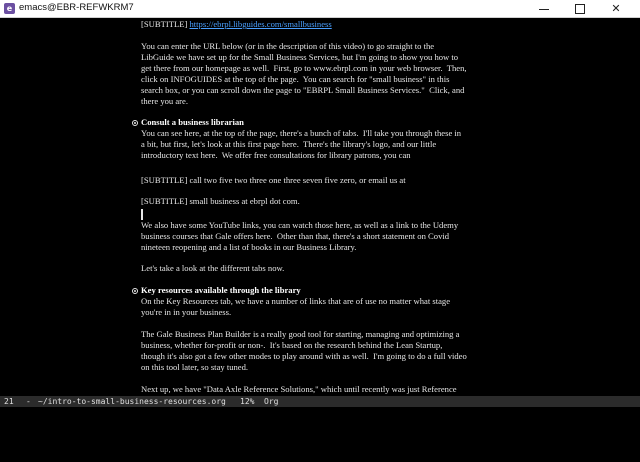 The width and height of the screenshot is (640, 462). What do you see at coordinates (142, 214) in the screenshot?
I see `text-cursor` at bounding box center [142, 214].